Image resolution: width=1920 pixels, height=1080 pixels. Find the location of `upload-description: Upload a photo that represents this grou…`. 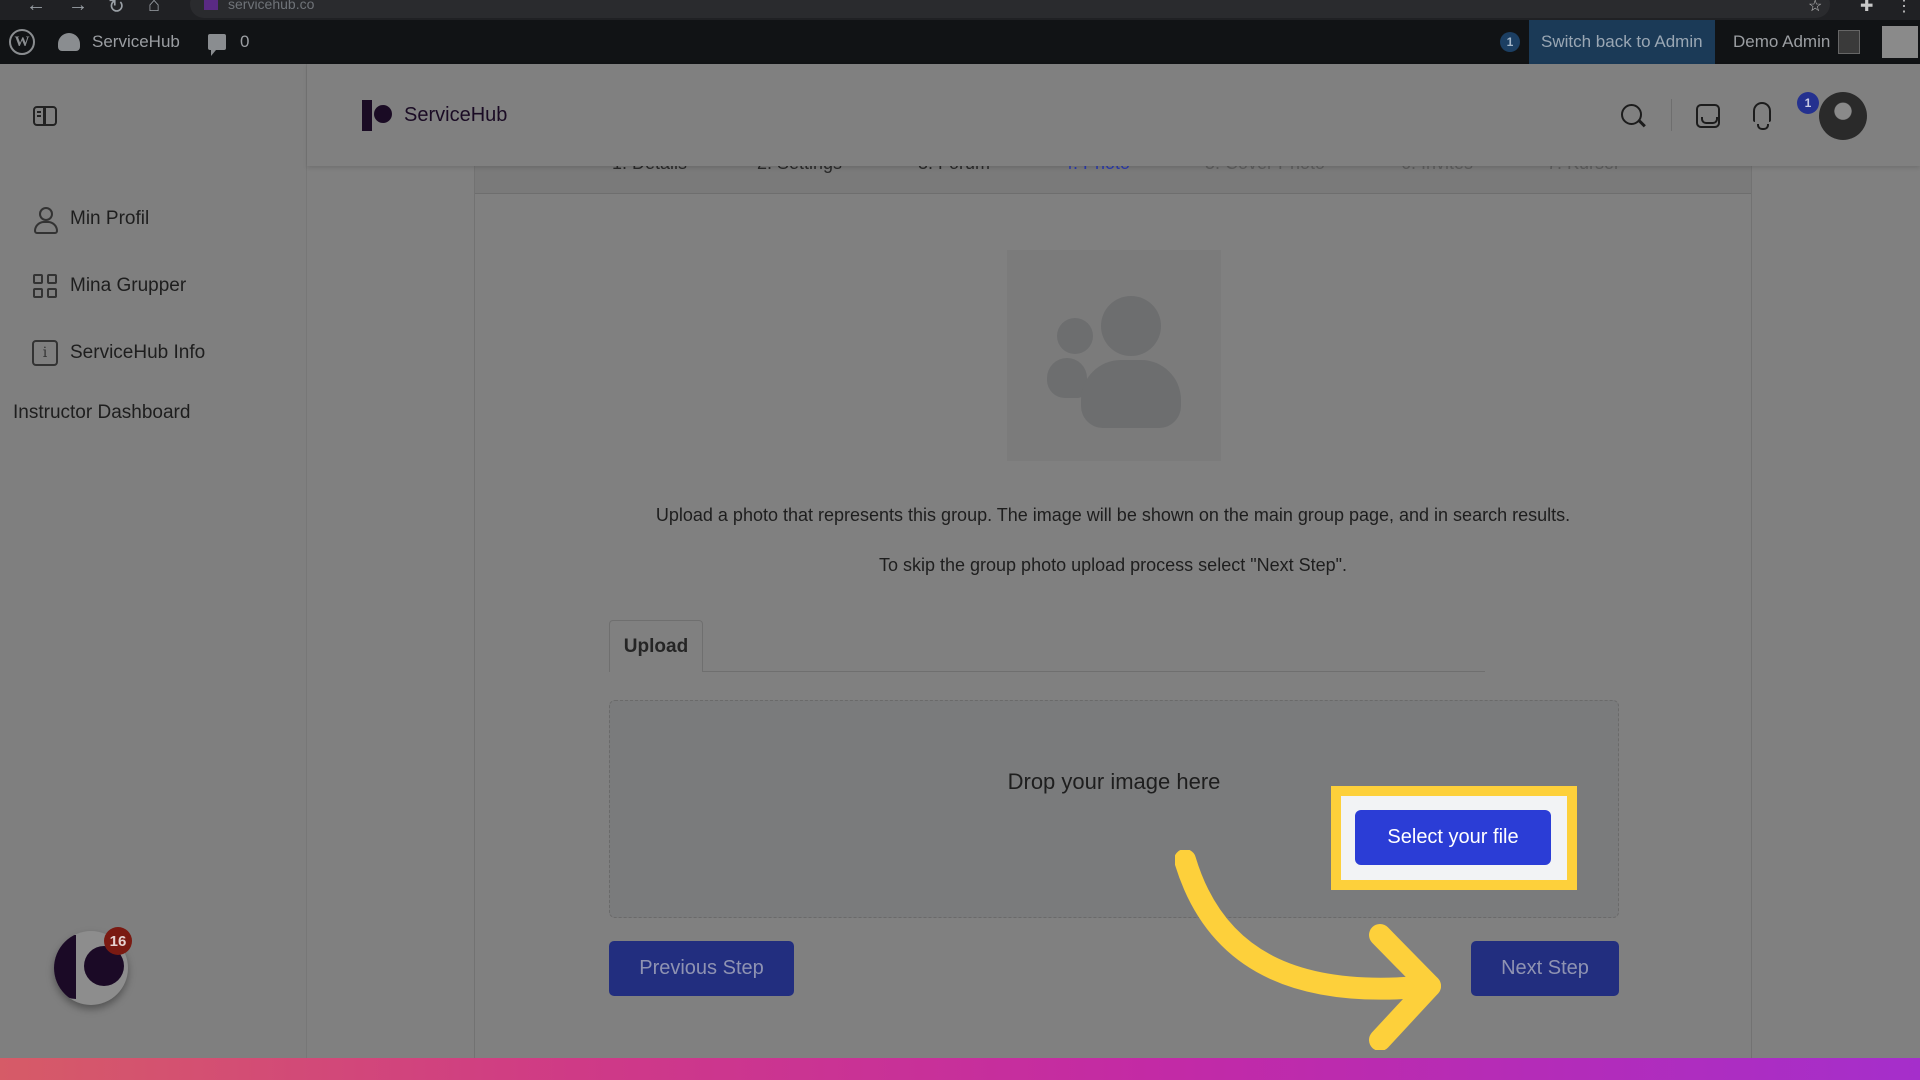

upload-description: Upload a photo that represents this grou… is located at coordinates (1113, 515).